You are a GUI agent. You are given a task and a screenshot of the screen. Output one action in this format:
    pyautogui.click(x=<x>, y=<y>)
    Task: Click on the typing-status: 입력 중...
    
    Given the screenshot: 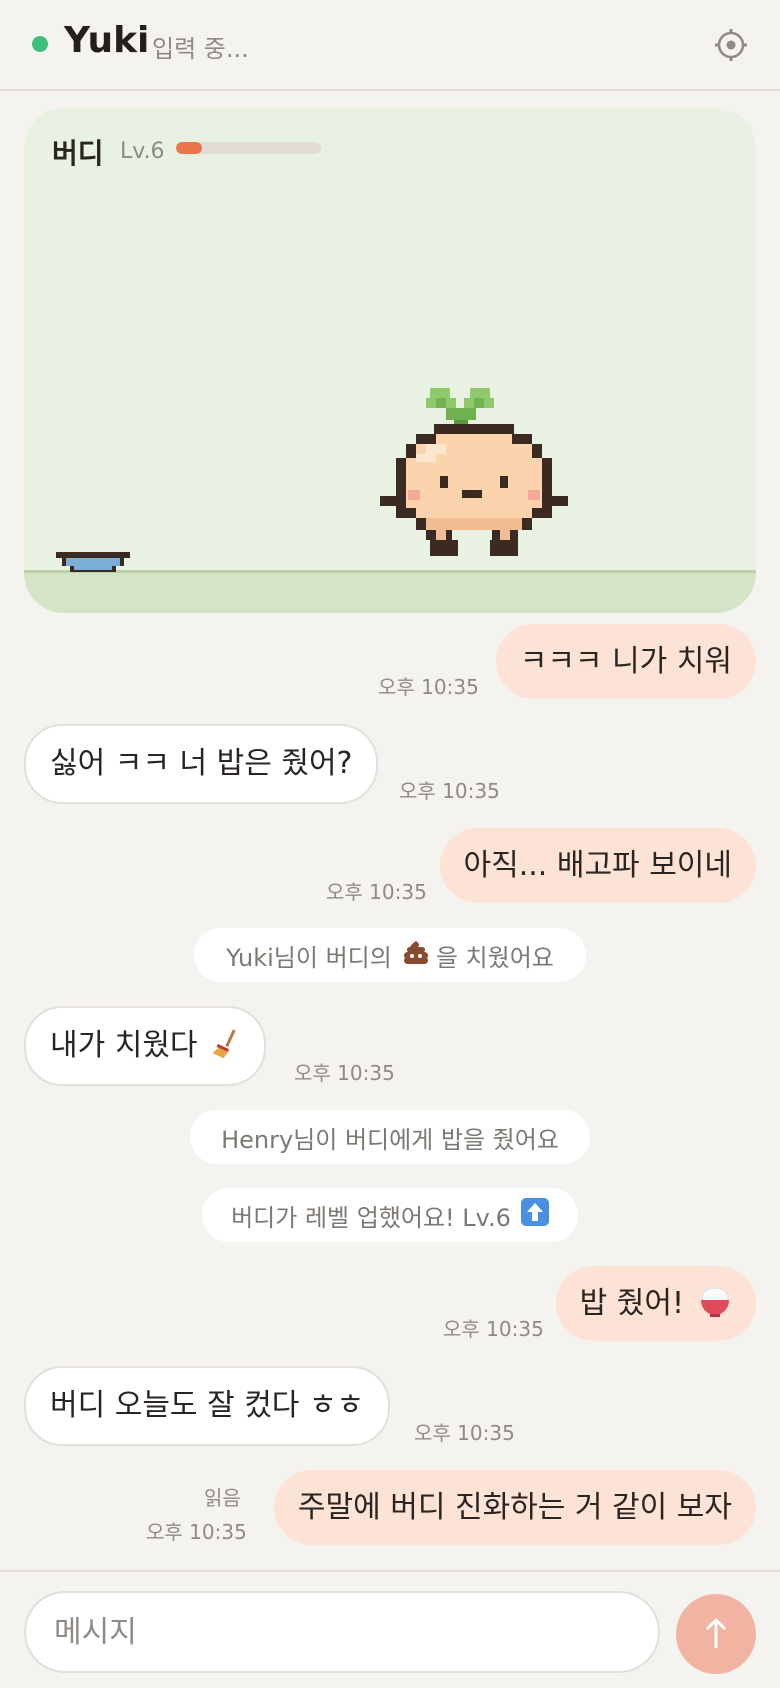 What is the action you would take?
    pyautogui.click(x=200, y=49)
    